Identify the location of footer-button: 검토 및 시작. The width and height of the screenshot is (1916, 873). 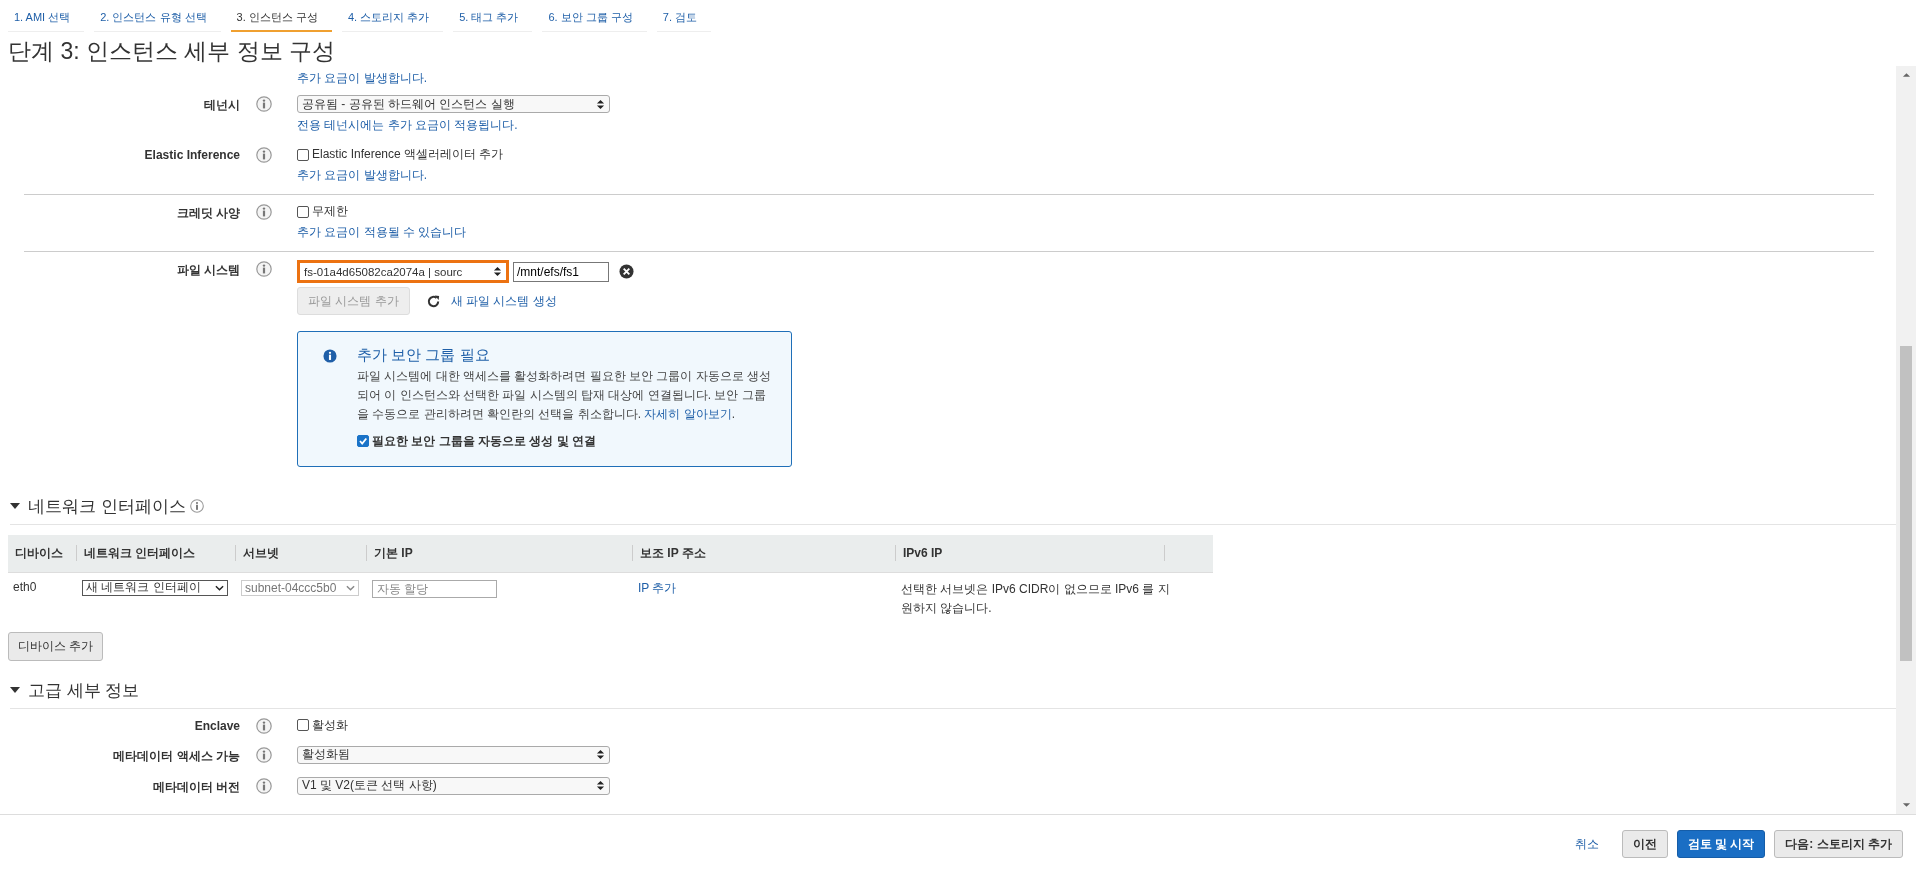
(1721, 844).